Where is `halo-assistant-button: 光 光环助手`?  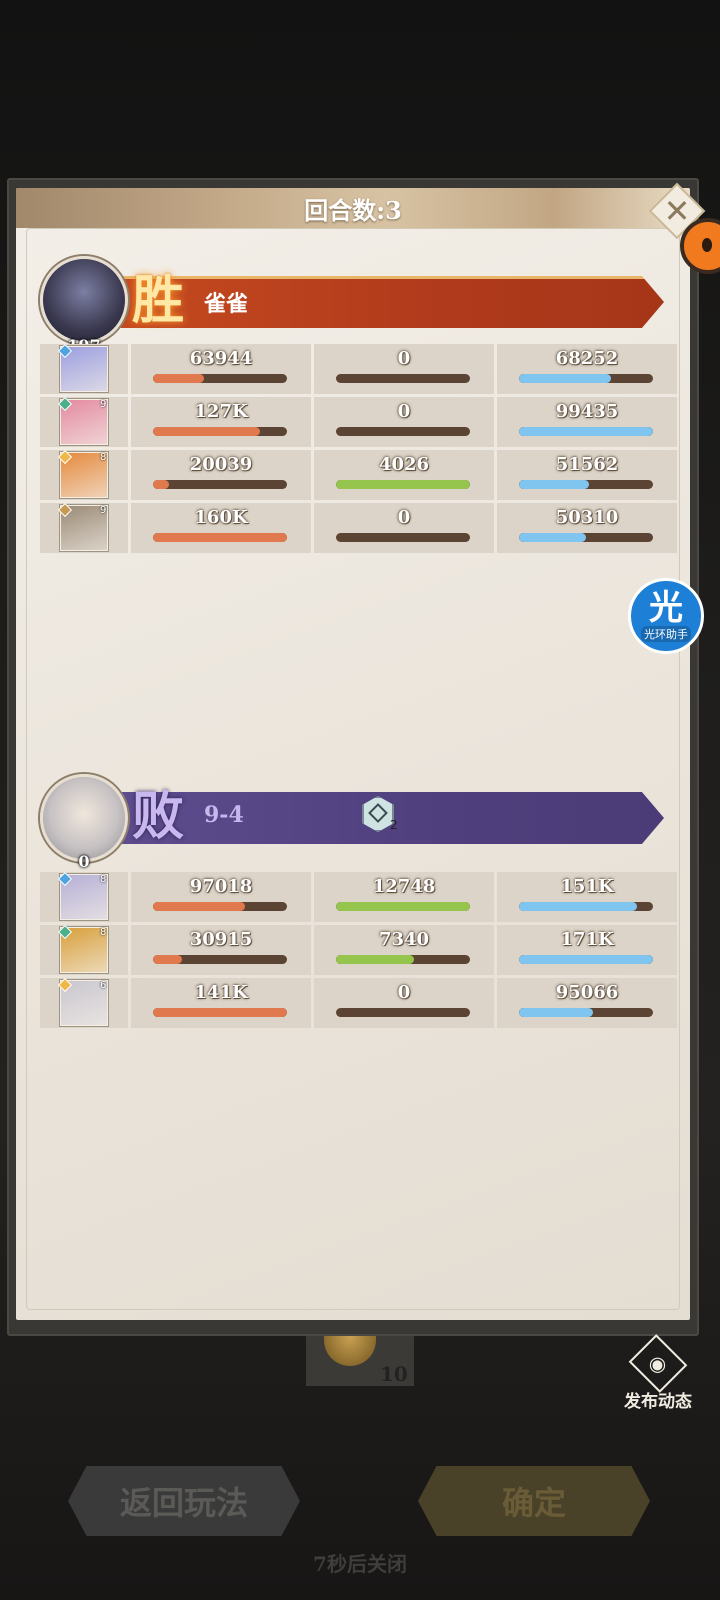 halo-assistant-button: 光 光环助手 is located at coordinates (666, 616).